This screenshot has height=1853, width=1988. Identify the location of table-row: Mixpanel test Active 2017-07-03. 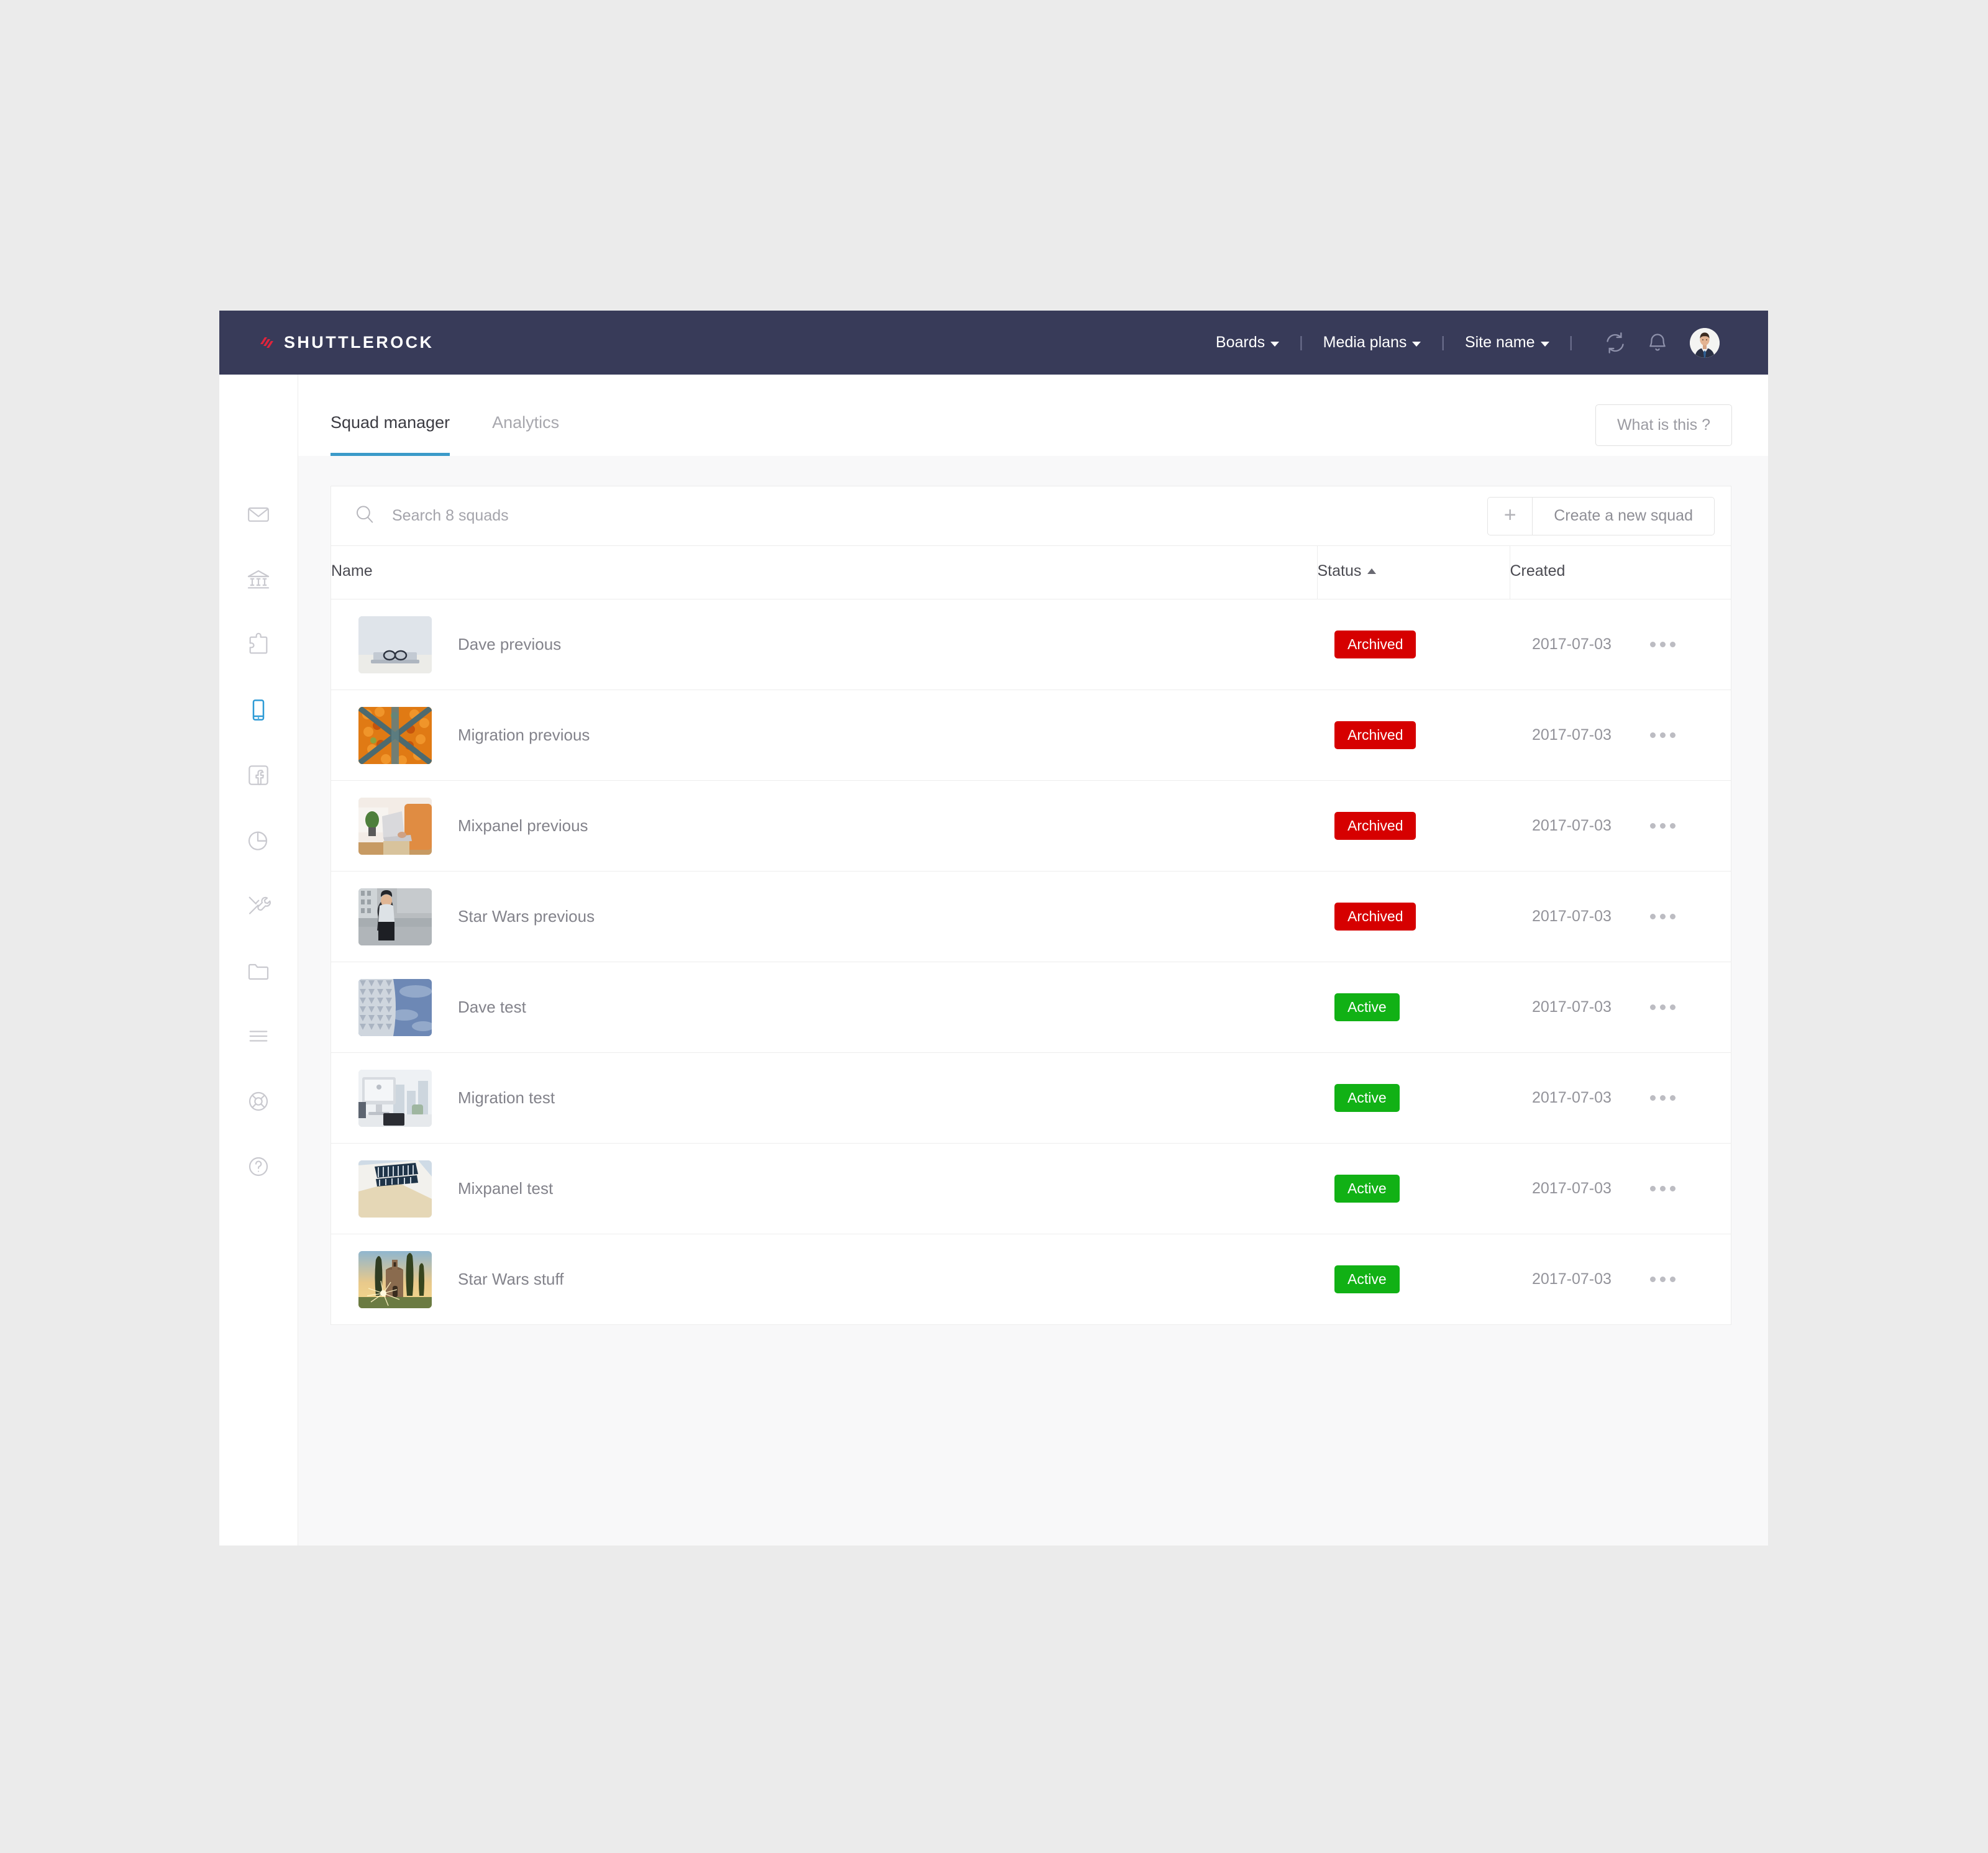
(1031, 1188).